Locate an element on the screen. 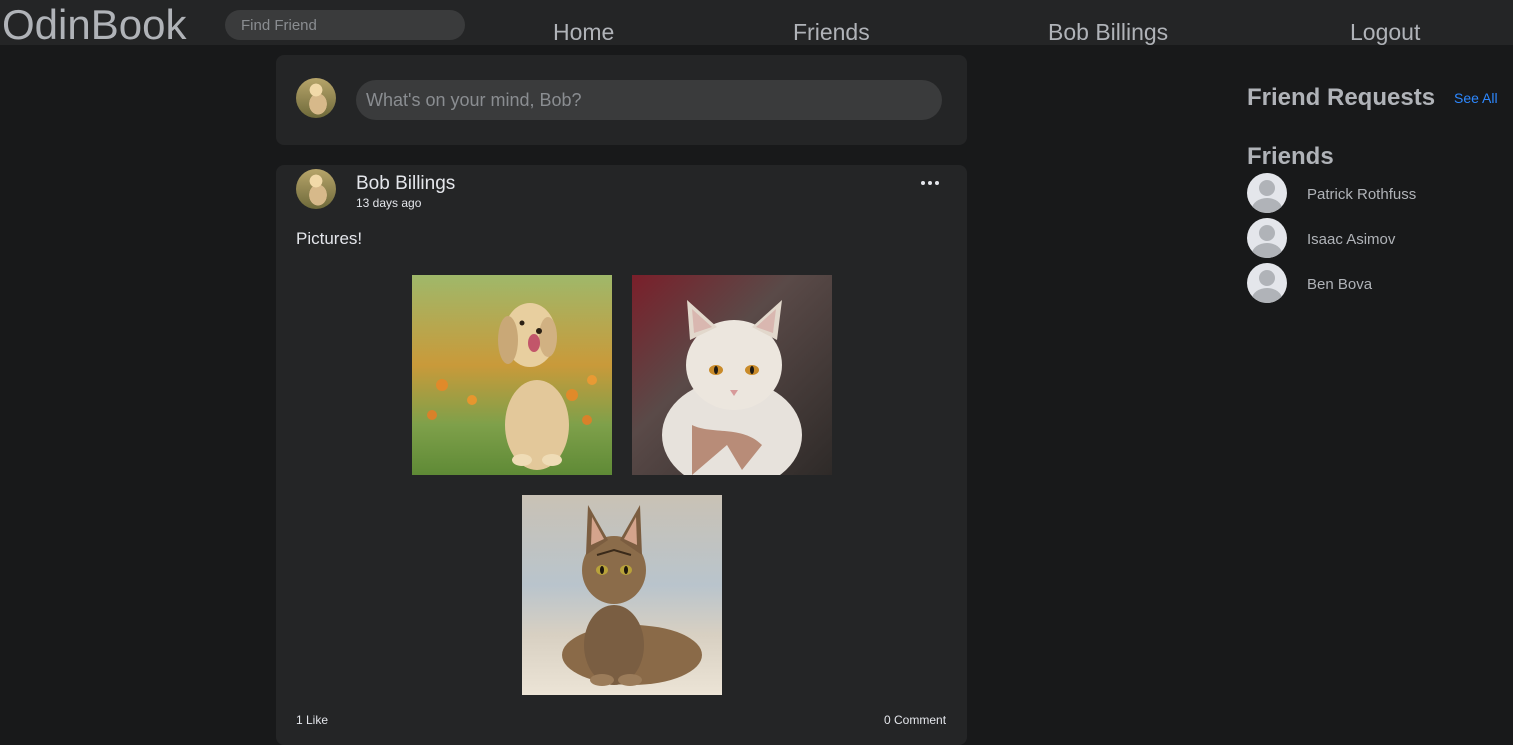  user-avatar is located at coordinates (316, 98).